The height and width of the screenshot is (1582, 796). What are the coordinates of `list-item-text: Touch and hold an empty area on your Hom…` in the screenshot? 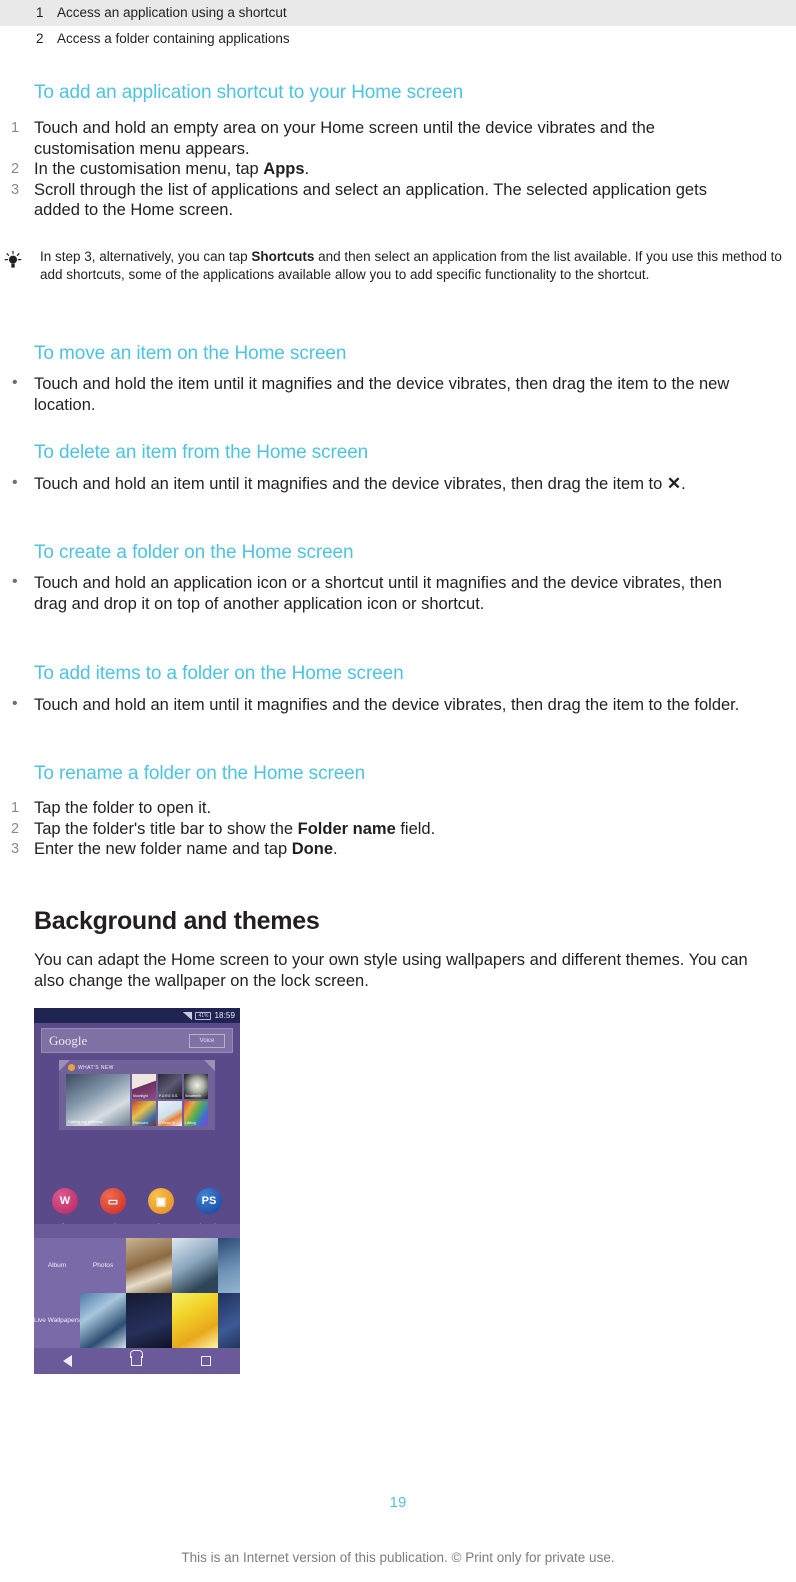 It's located at (344, 138).